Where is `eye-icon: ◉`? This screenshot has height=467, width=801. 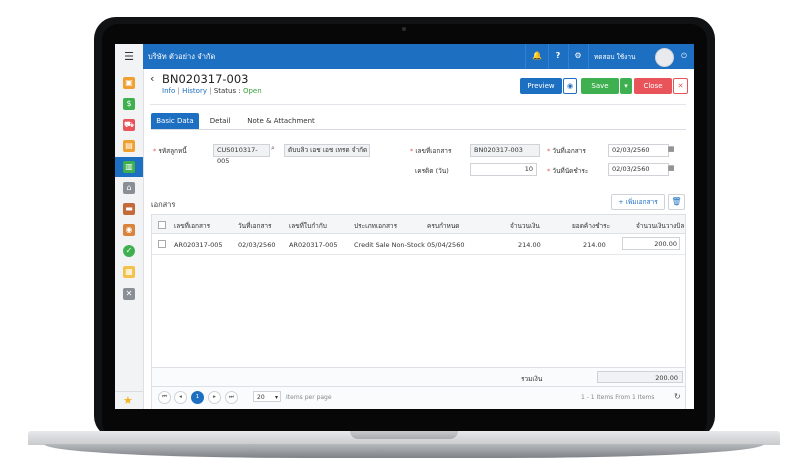
eye-icon: ◉ is located at coordinates (570, 86).